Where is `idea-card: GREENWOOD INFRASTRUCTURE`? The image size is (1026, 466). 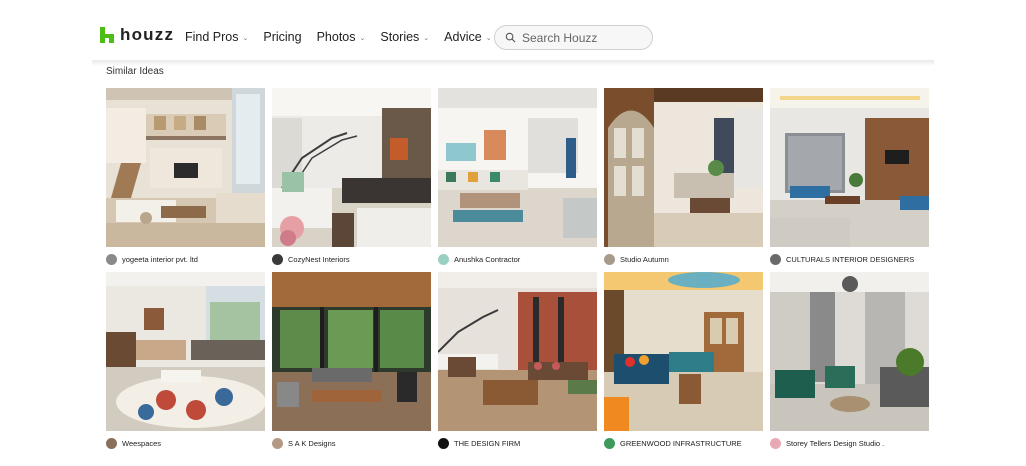 idea-card: GREENWOOD INFRASTRUCTURE is located at coordinates (683, 360).